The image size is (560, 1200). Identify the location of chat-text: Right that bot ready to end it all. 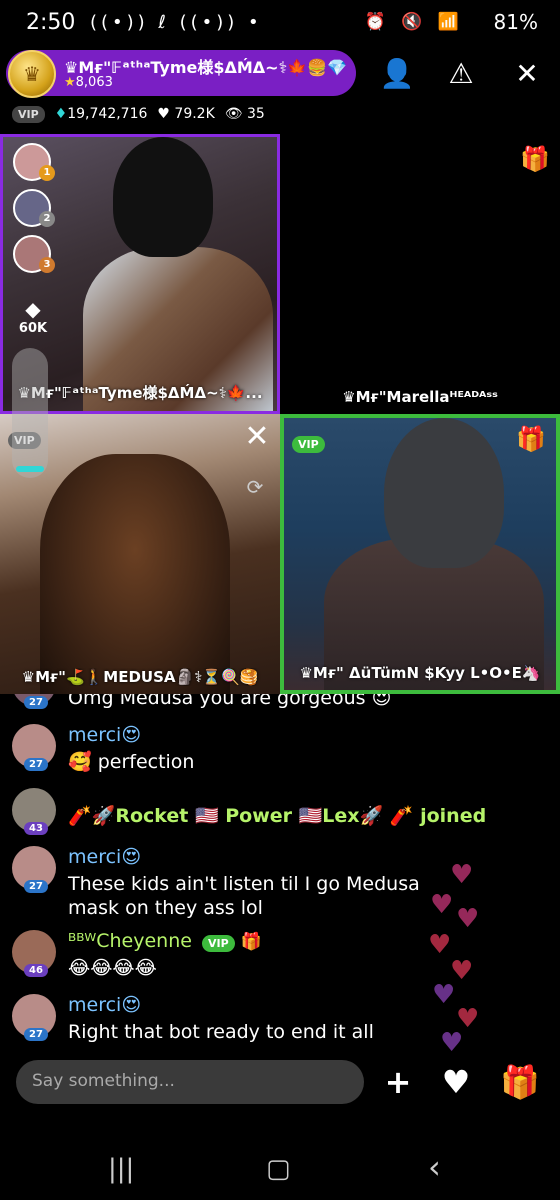
(221, 1032).